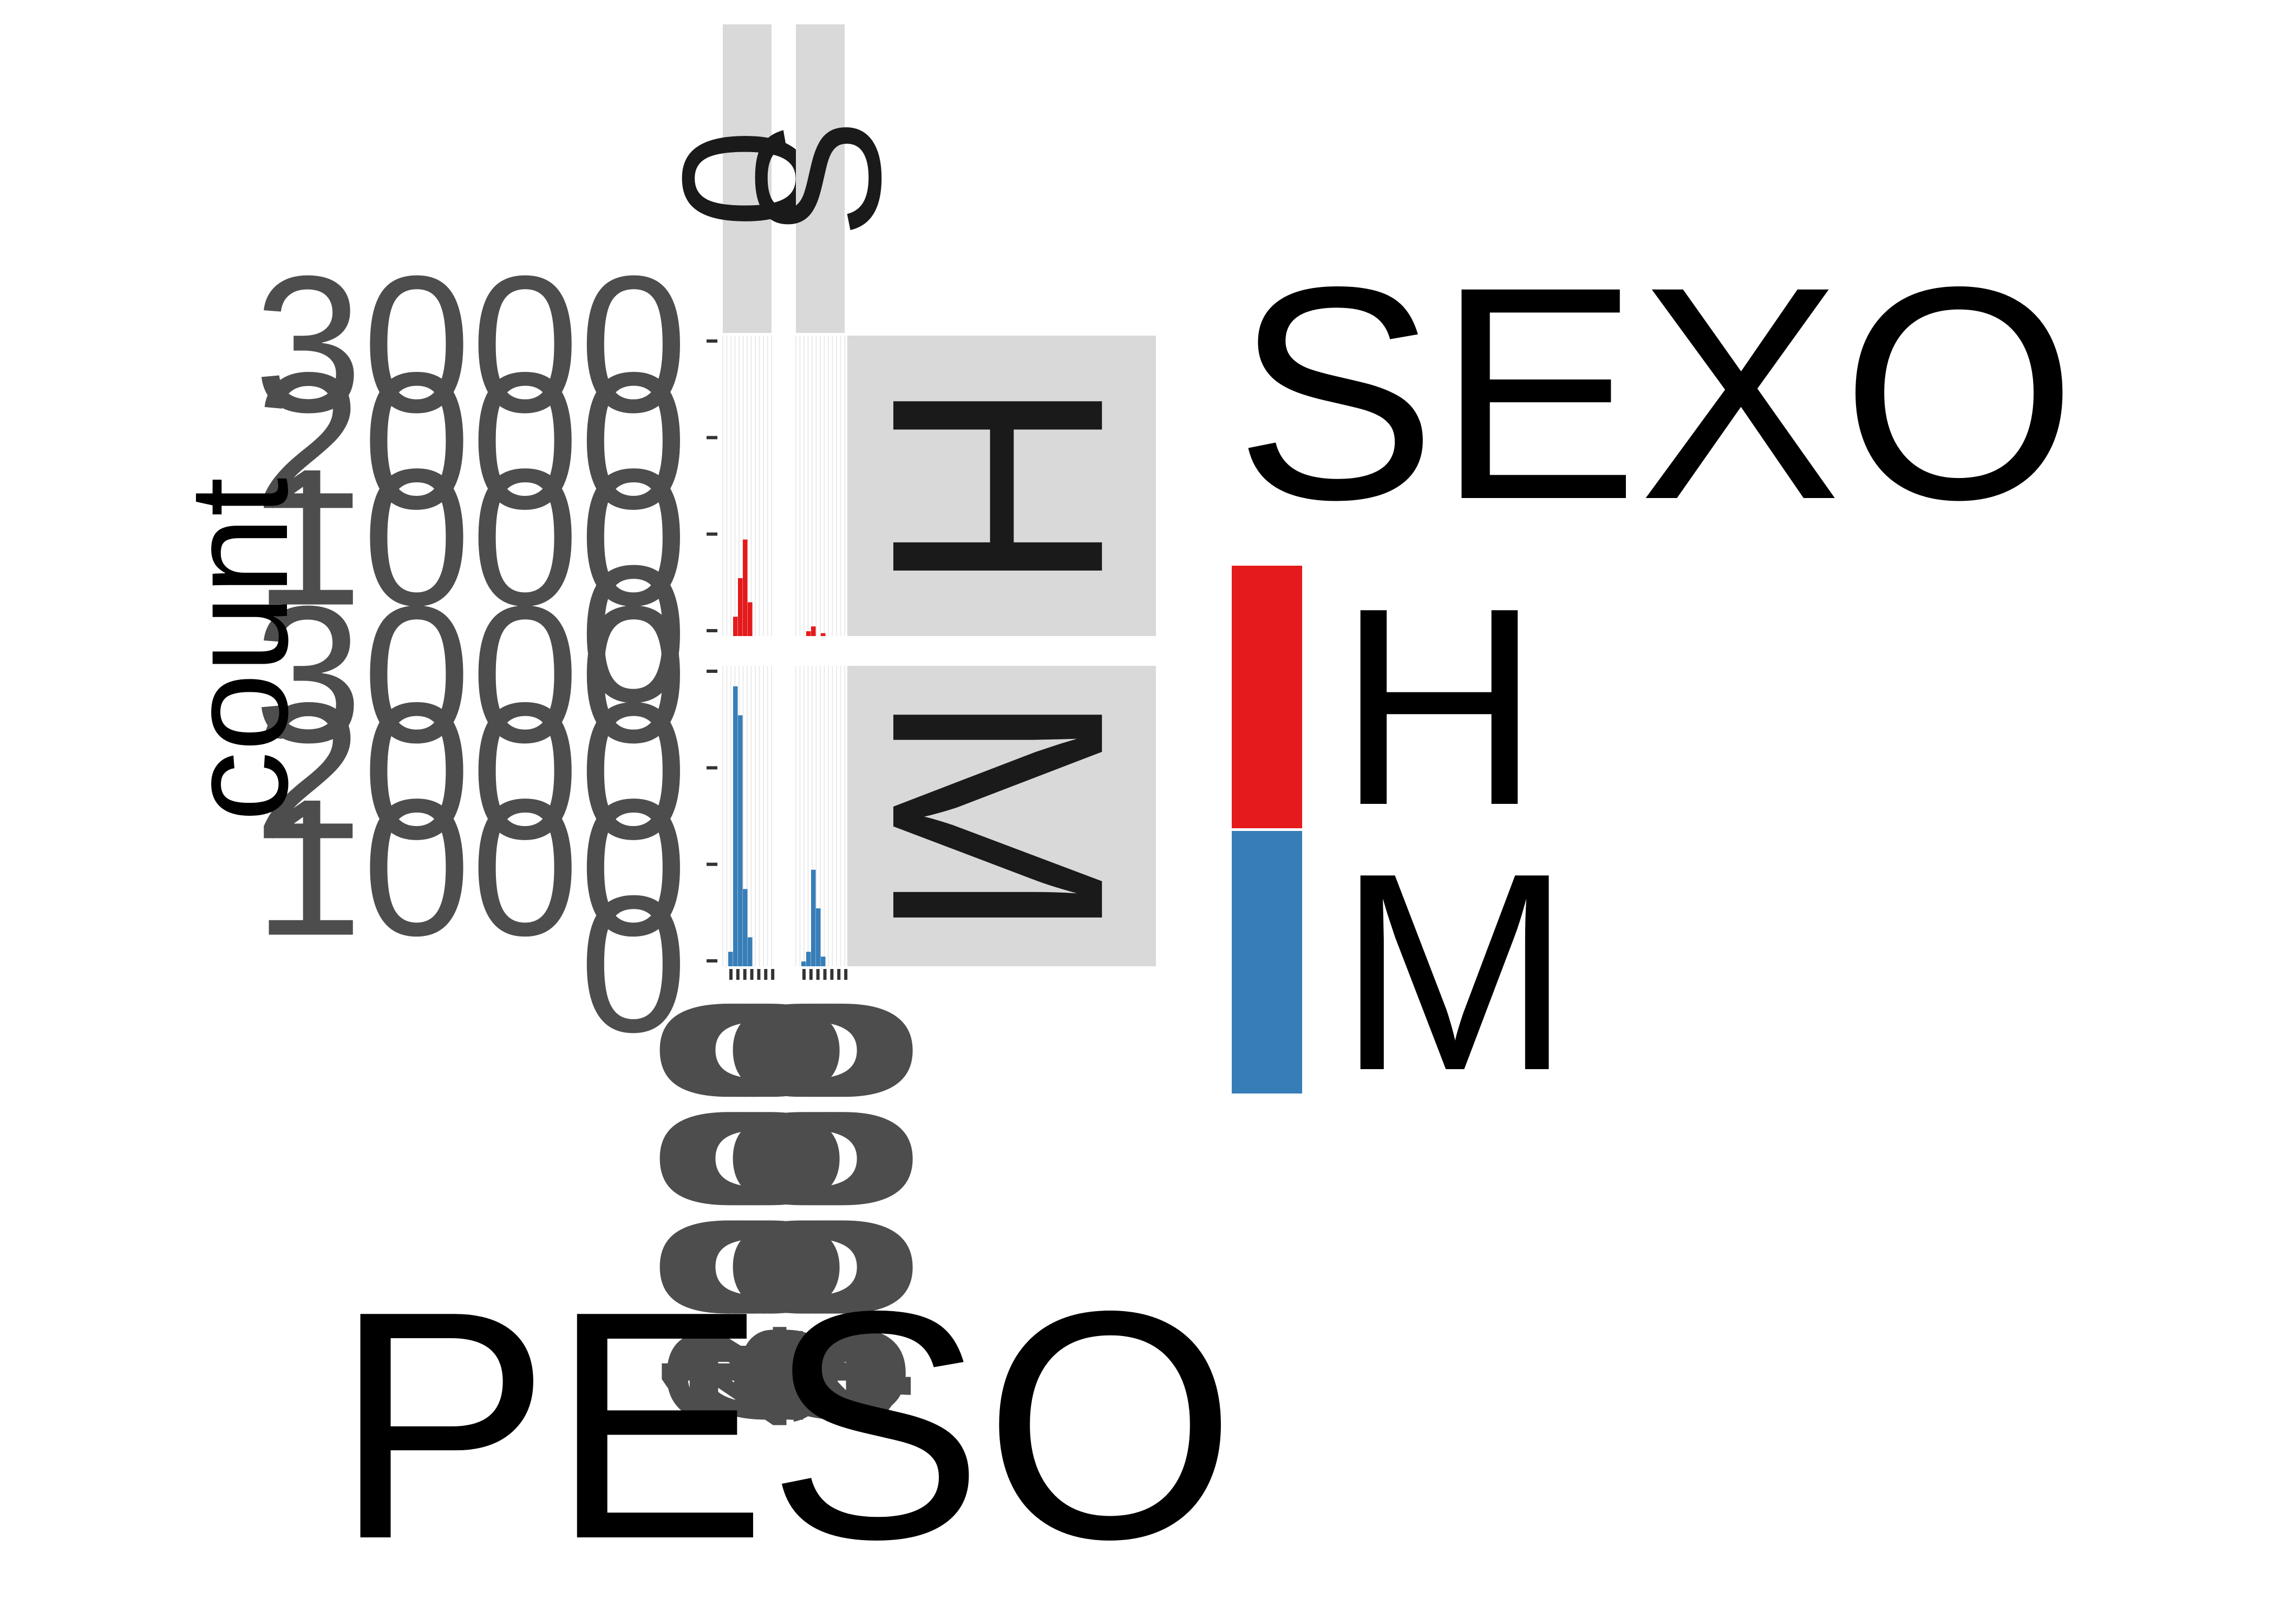  I want to click on legend-title: SEXO, so click(1656, 393).